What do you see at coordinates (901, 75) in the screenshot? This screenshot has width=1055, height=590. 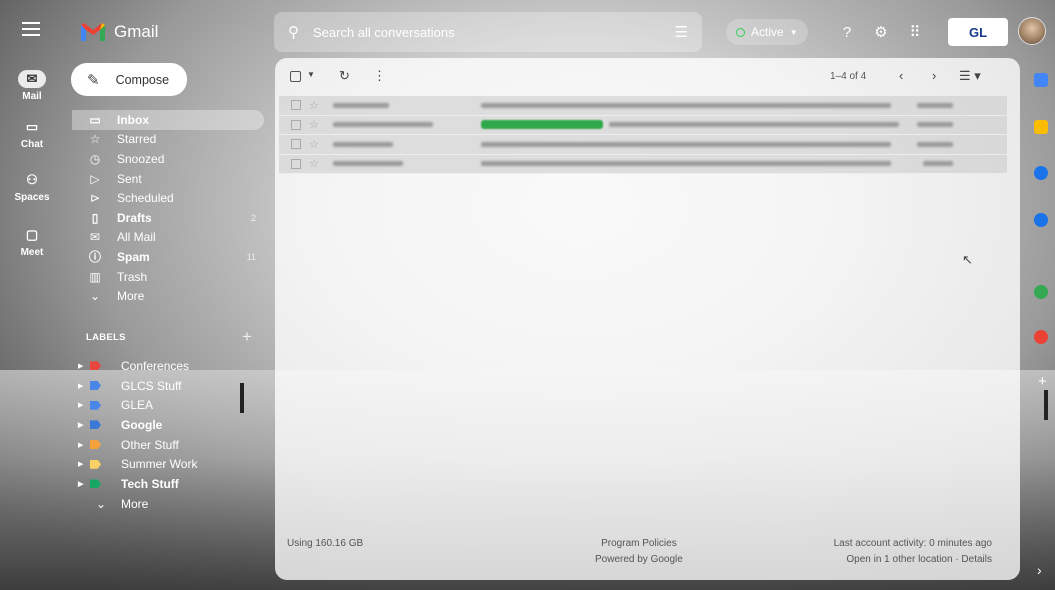 I see `prev-page-icon: ‹` at bounding box center [901, 75].